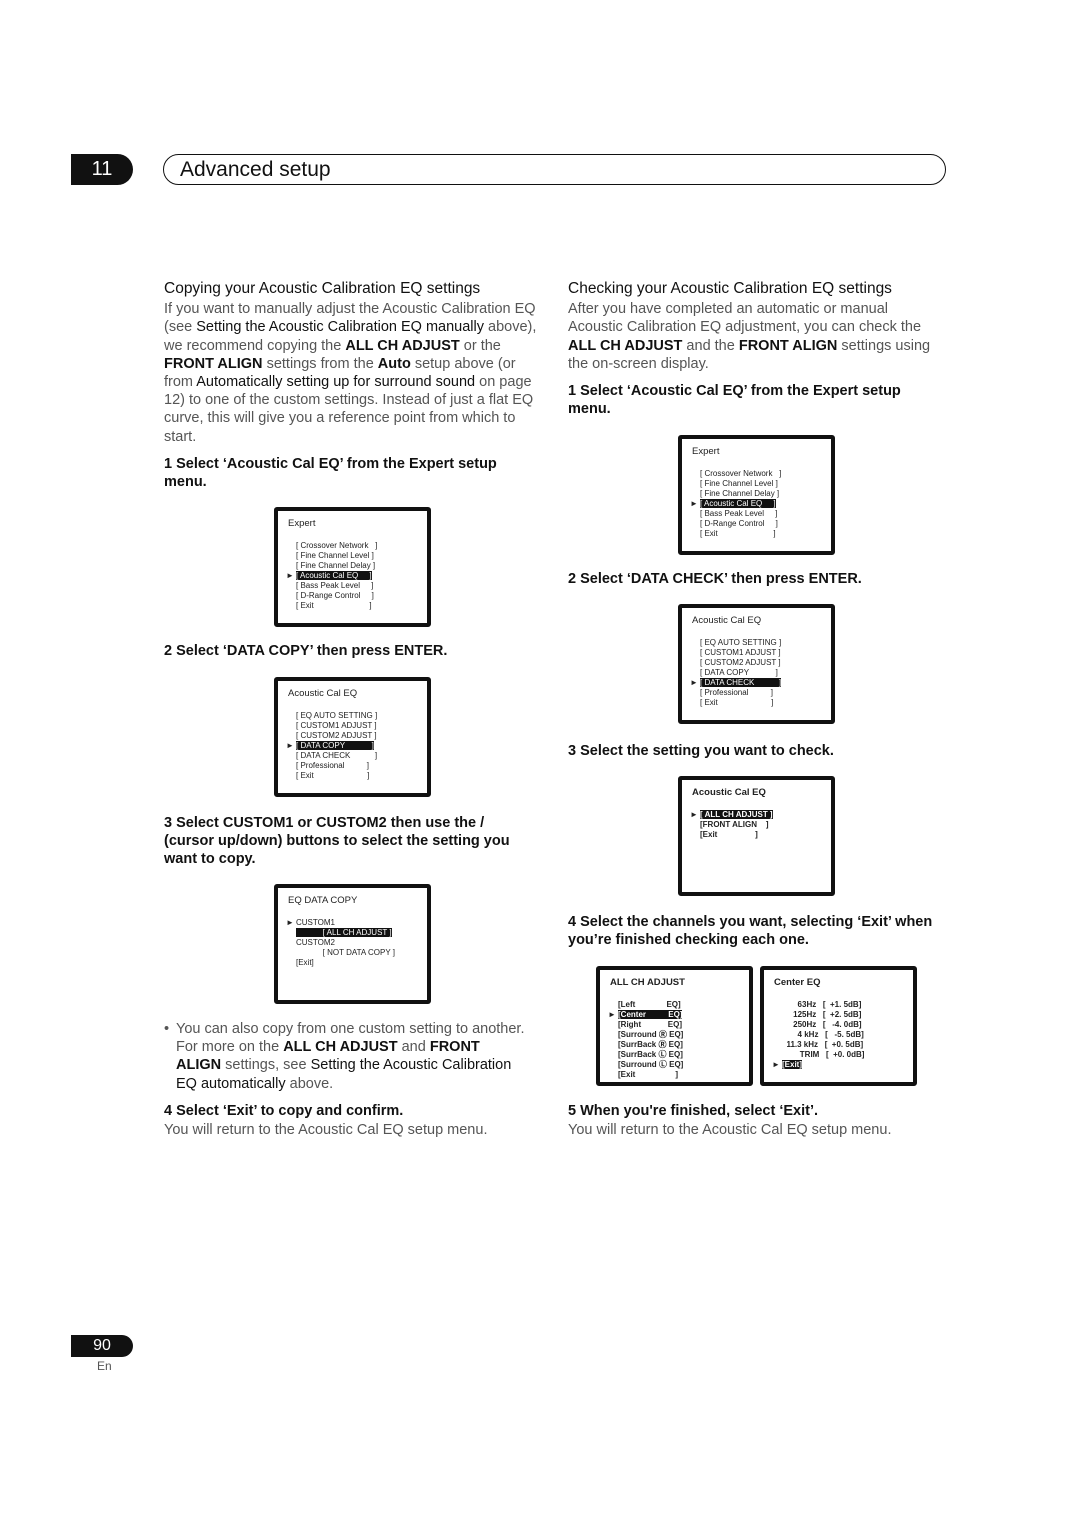 This screenshot has width=1080, height=1528. Describe the element at coordinates (310, 922) in the screenshot. I see `menu-line: ► CUSTOM1` at that location.